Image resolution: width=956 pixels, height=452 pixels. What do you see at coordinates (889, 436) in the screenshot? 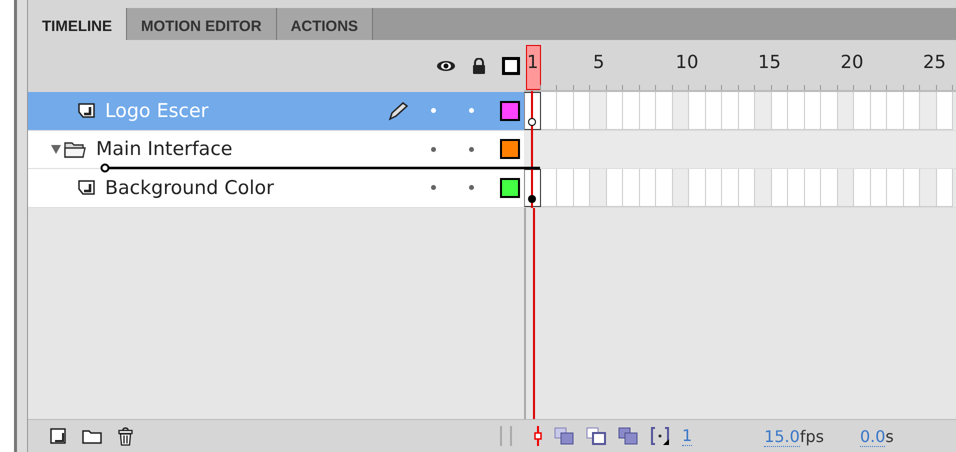
I see `elapsed-time-unit: s` at bounding box center [889, 436].